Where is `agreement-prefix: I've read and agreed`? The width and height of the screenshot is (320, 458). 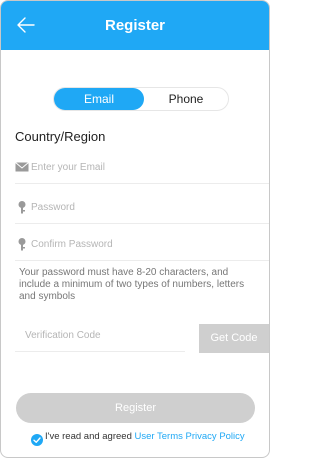
agreement-prefix: I've read and agreed is located at coordinates (88, 436).